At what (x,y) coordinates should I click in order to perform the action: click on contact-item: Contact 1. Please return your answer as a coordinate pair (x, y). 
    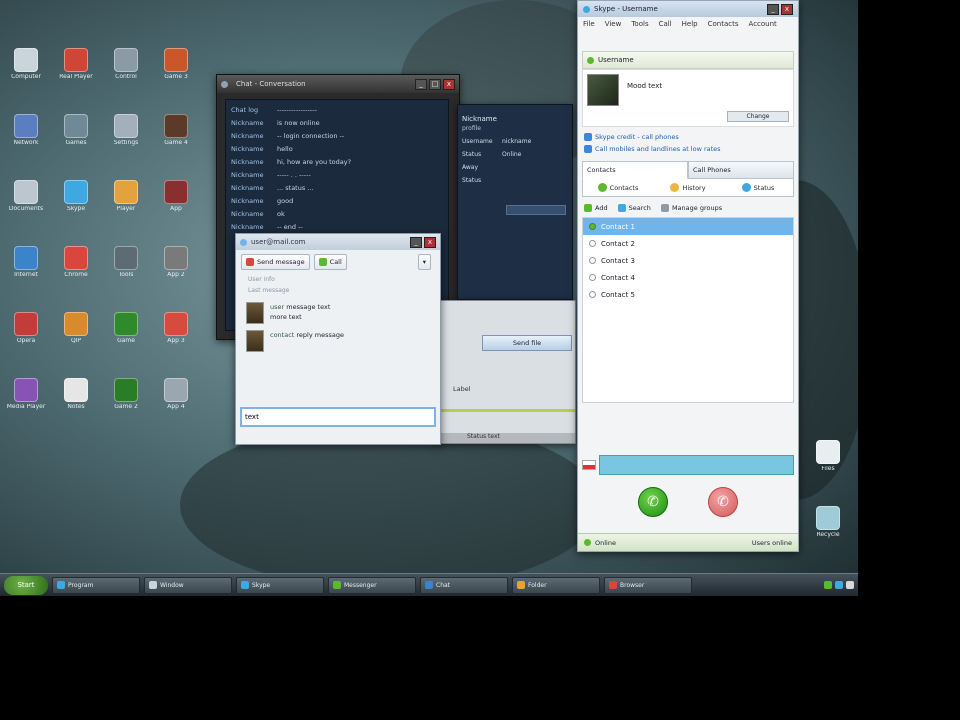
    Looking at the image, I should click on (688, 226).